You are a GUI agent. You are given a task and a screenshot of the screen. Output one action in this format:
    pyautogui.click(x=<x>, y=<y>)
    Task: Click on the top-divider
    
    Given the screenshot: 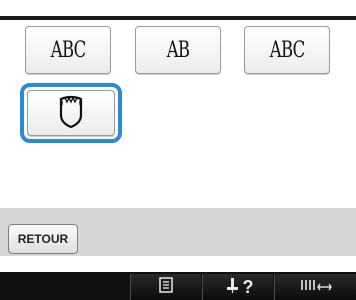 What is the action you would take?
    pyautogui.click(x=178, y=10)
    